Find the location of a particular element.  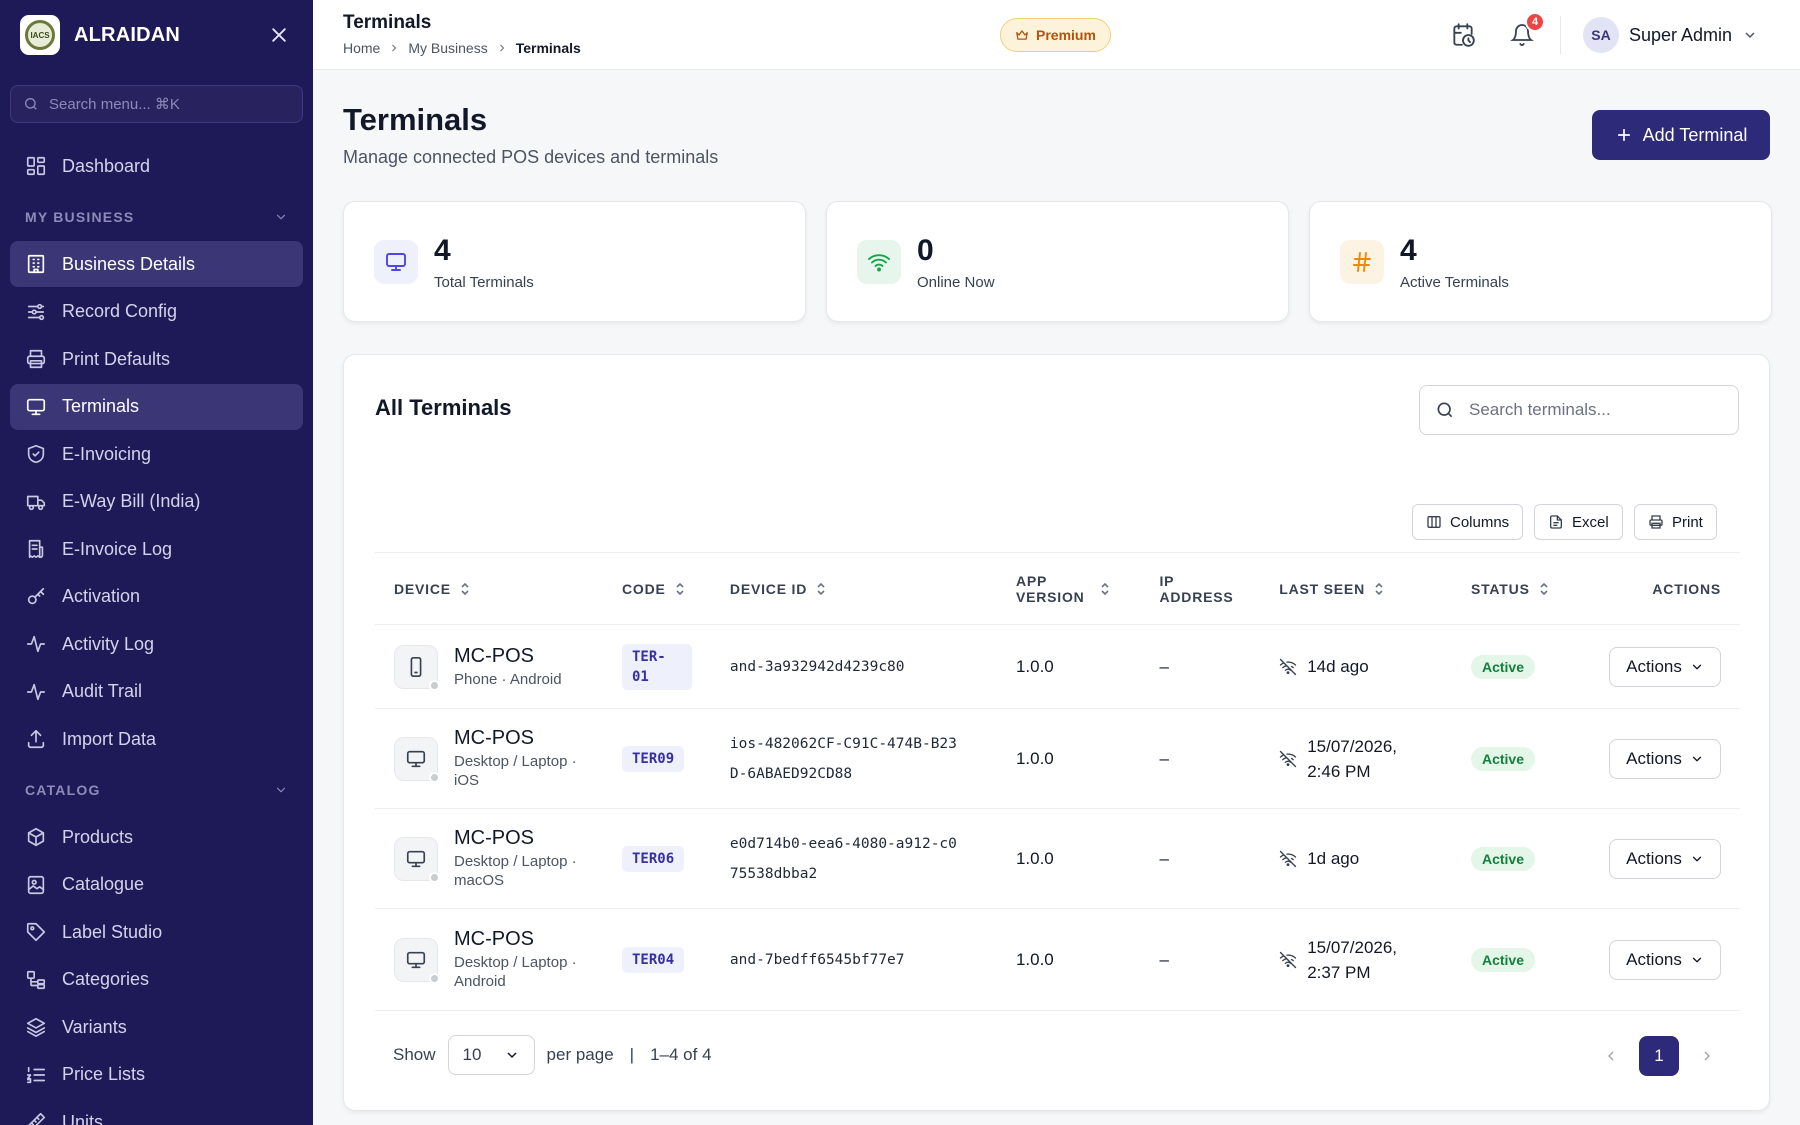

sidebar-item-e-invoicing: E-Invoicing is located at coordinates (156, 454).